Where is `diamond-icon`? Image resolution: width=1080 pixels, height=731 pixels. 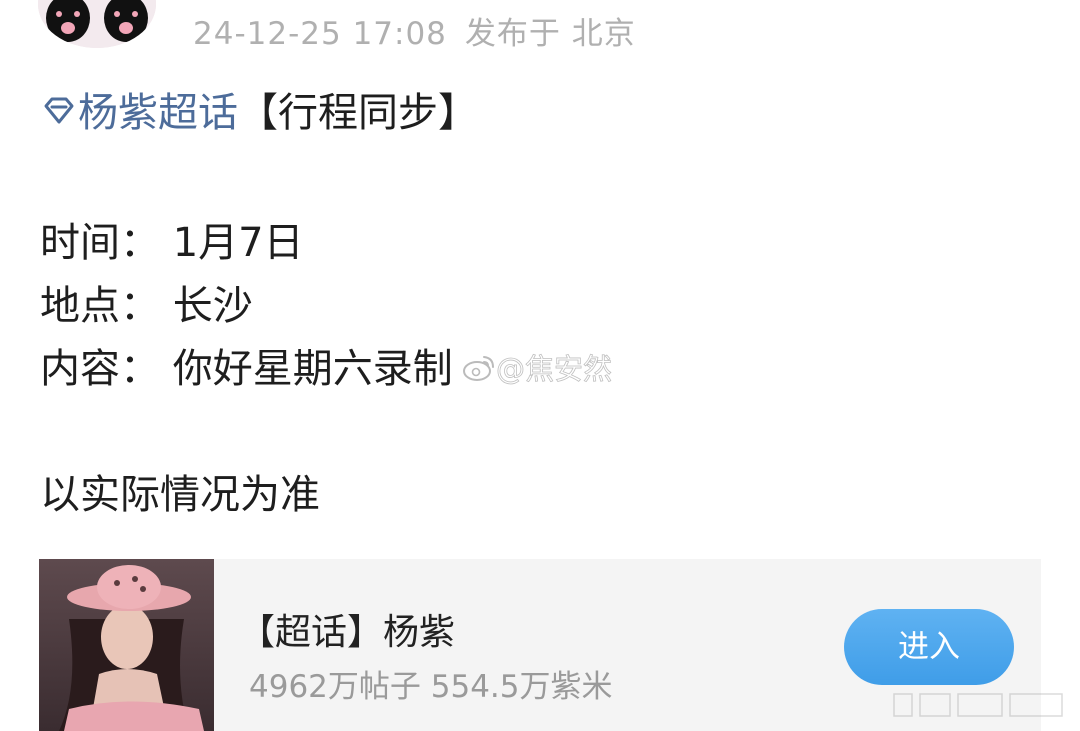 diamond-icon is located at coordinates (59, 110).